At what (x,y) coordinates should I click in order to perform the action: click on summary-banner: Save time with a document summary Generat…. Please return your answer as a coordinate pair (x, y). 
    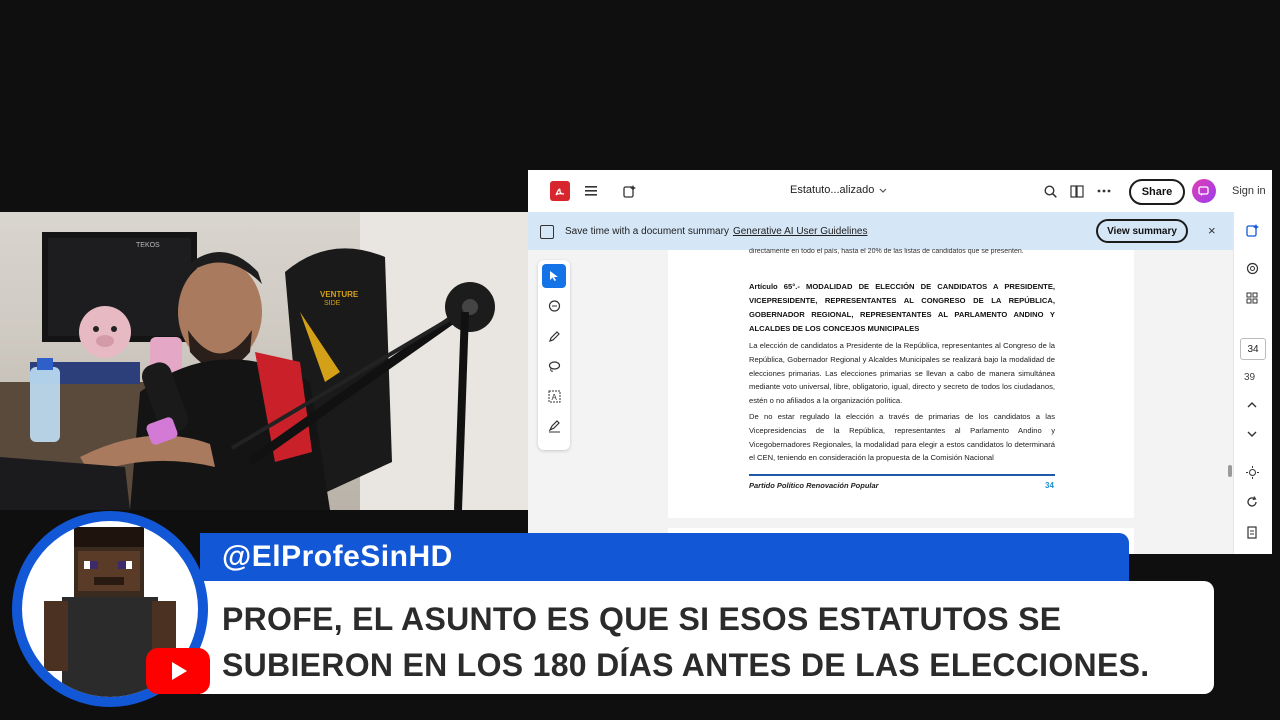
    Looking at the image, I should click on (880, 231).